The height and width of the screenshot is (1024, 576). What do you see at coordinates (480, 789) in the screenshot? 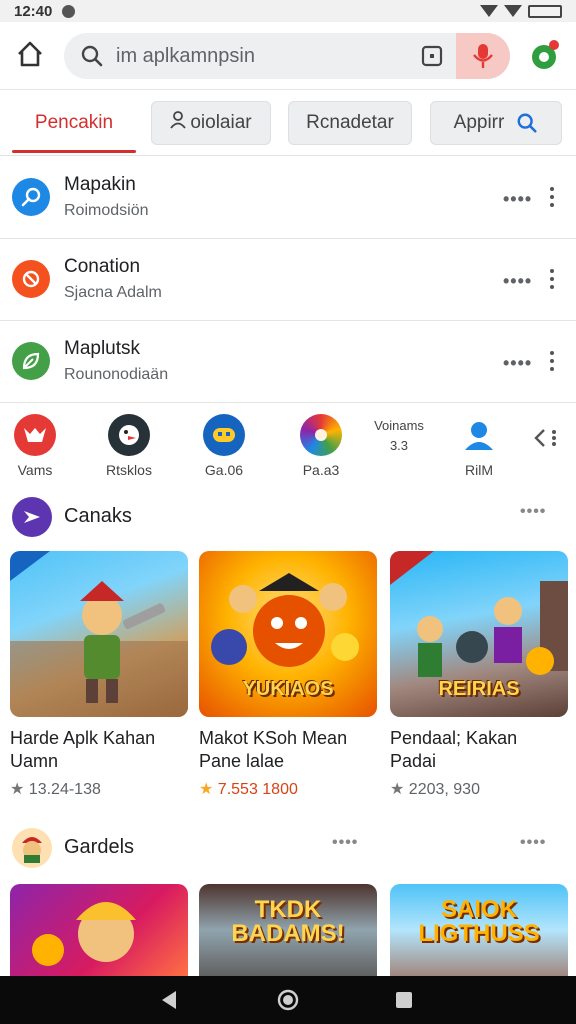
I see `app-rating: ★ 2203, 930` at bounding box center [480, 789].